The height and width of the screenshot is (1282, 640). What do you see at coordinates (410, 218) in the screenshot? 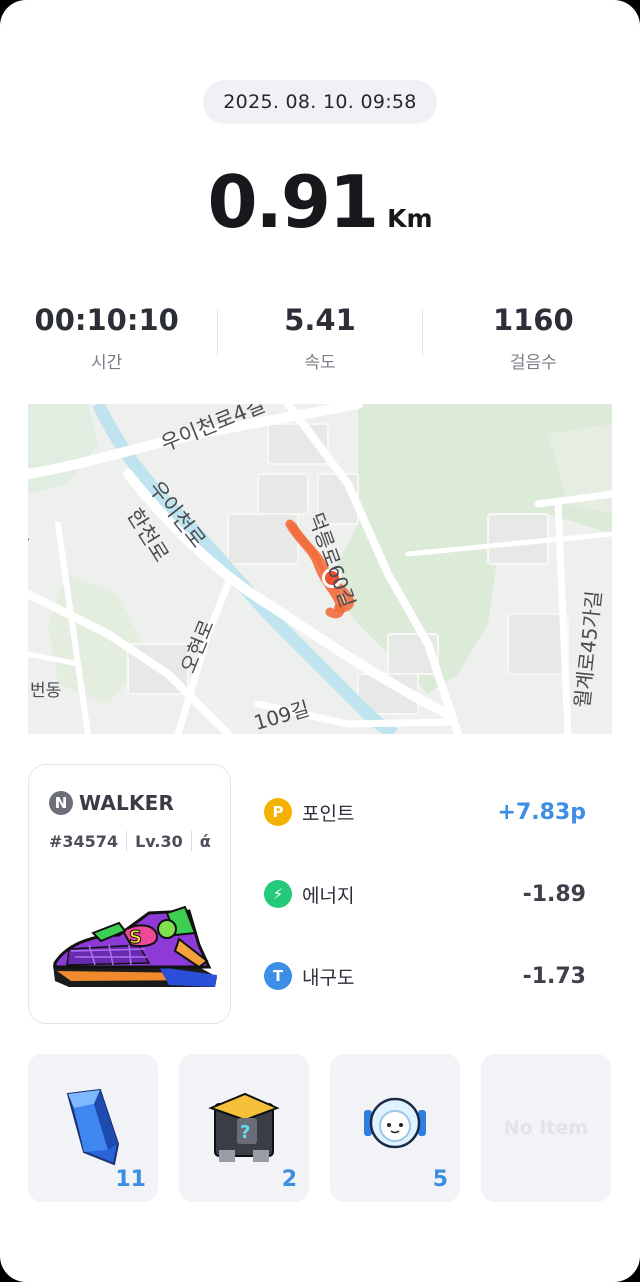
I see `distance-unit: Km` at bounding box center [410, 218].